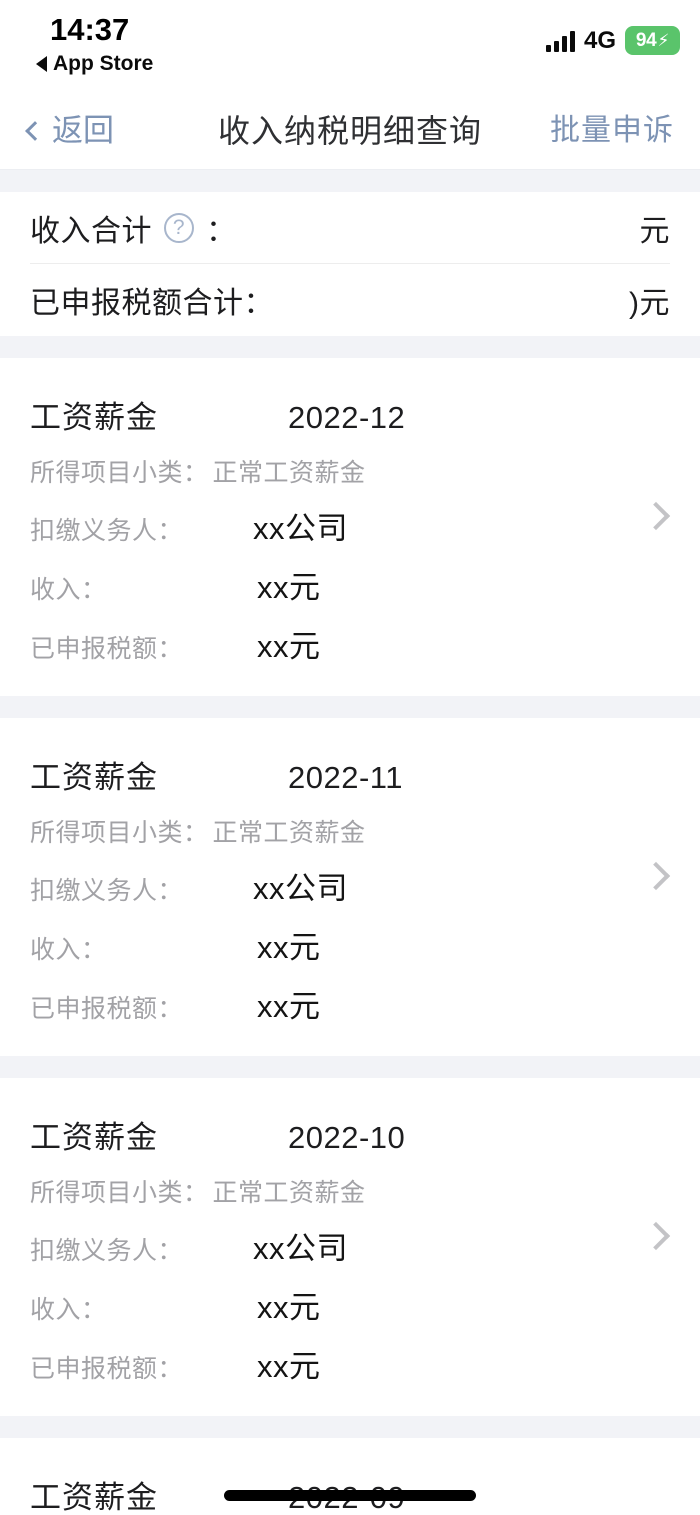  What do you see at coordinates (350, 300) in the screenshot?
I see `declared-tax-total-row: 已申报税额合计： )元` at bounding box center [350, 300].